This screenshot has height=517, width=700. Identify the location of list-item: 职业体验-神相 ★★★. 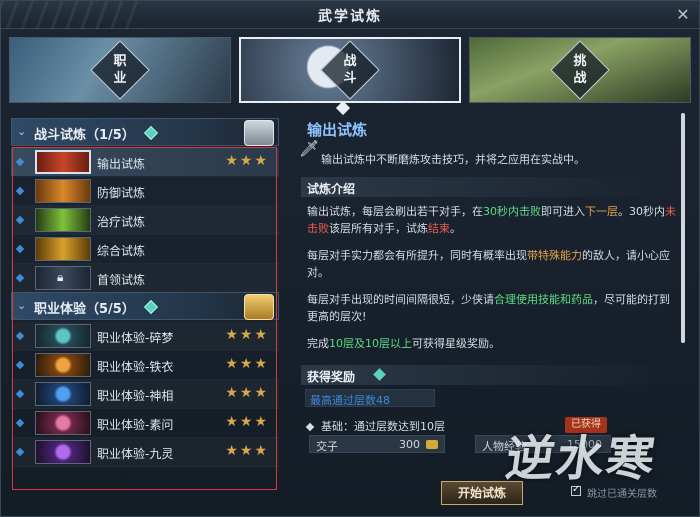
(145, 394).